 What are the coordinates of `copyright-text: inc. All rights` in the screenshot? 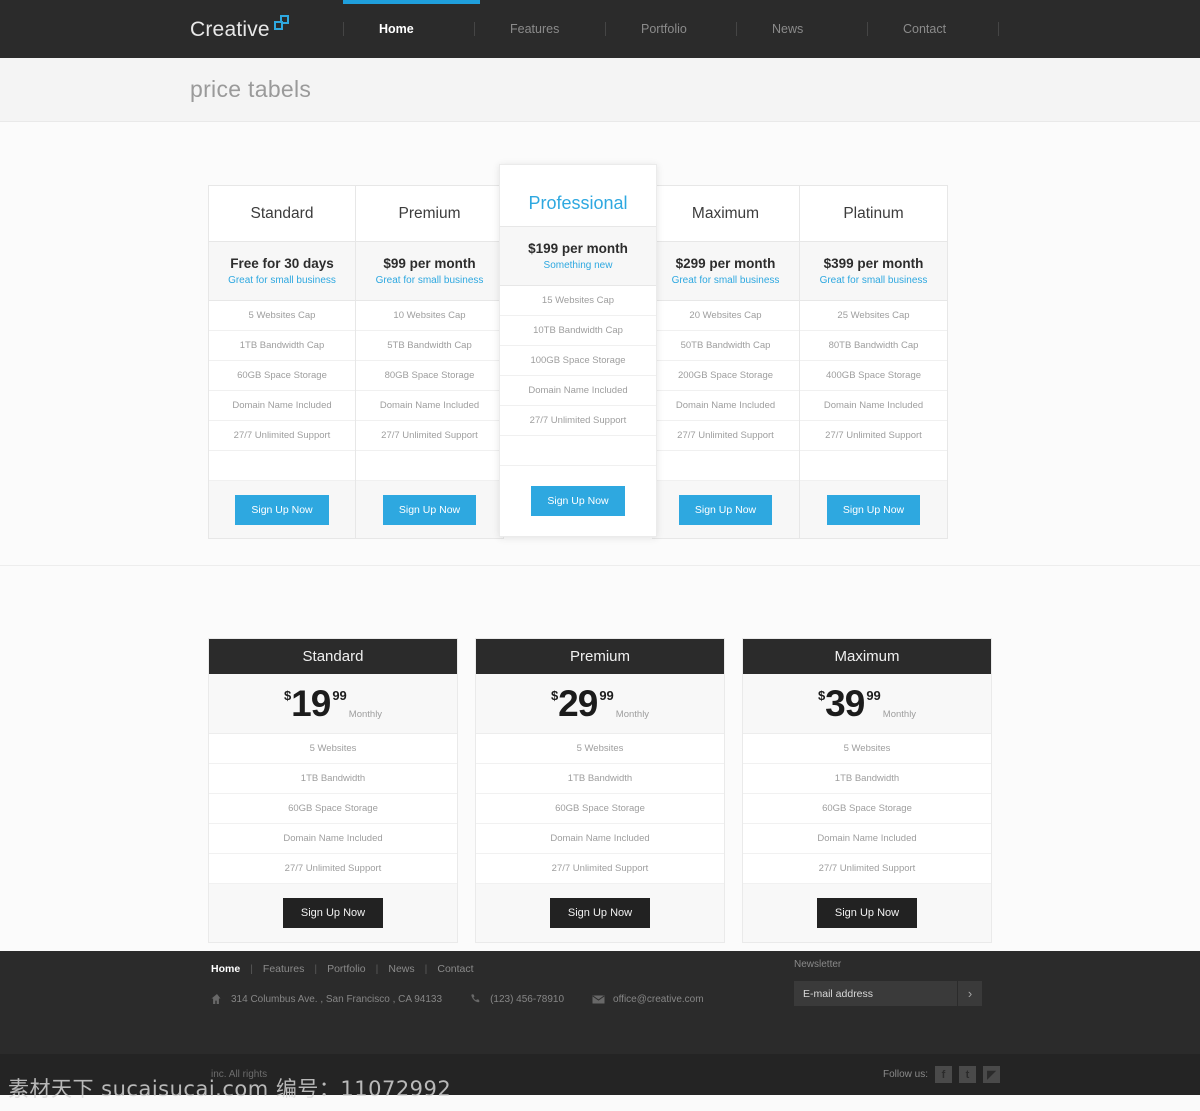 It's located at (239, 1074).